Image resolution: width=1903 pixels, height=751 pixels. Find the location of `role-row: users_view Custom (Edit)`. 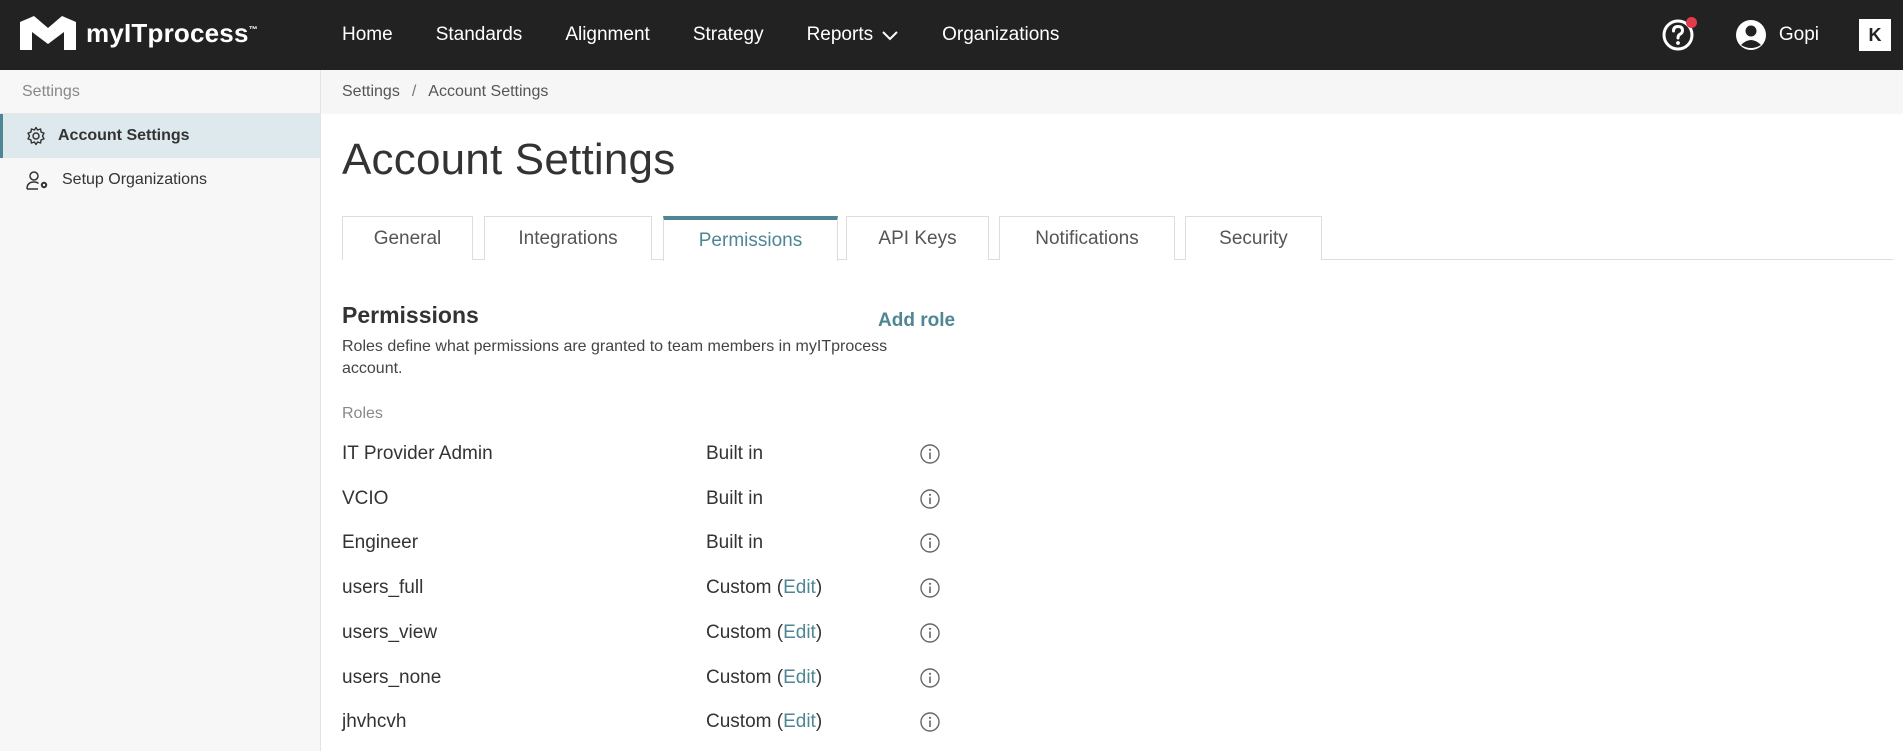

role-row: users_view Custom (Edit) is located at coordinates (642, 633).